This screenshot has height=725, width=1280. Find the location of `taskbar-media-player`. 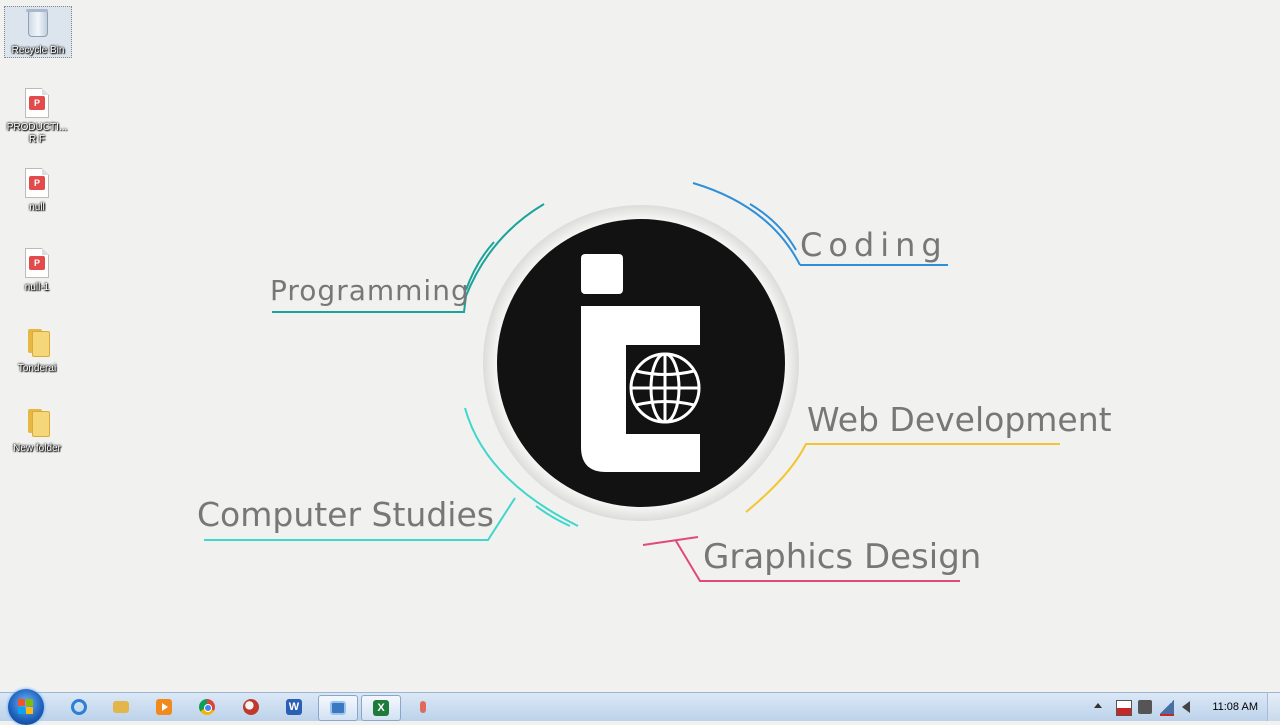

taskbar-media-player is located at coordinates (164, 707).